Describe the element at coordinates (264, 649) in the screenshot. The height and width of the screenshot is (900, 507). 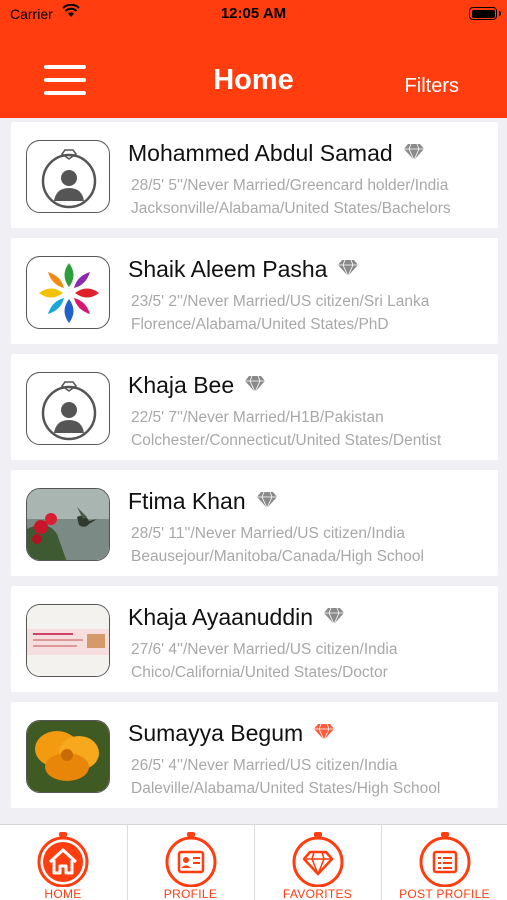
I see `profile-details: 27/6' 4''/Never Married/US citizen/India` at that location.